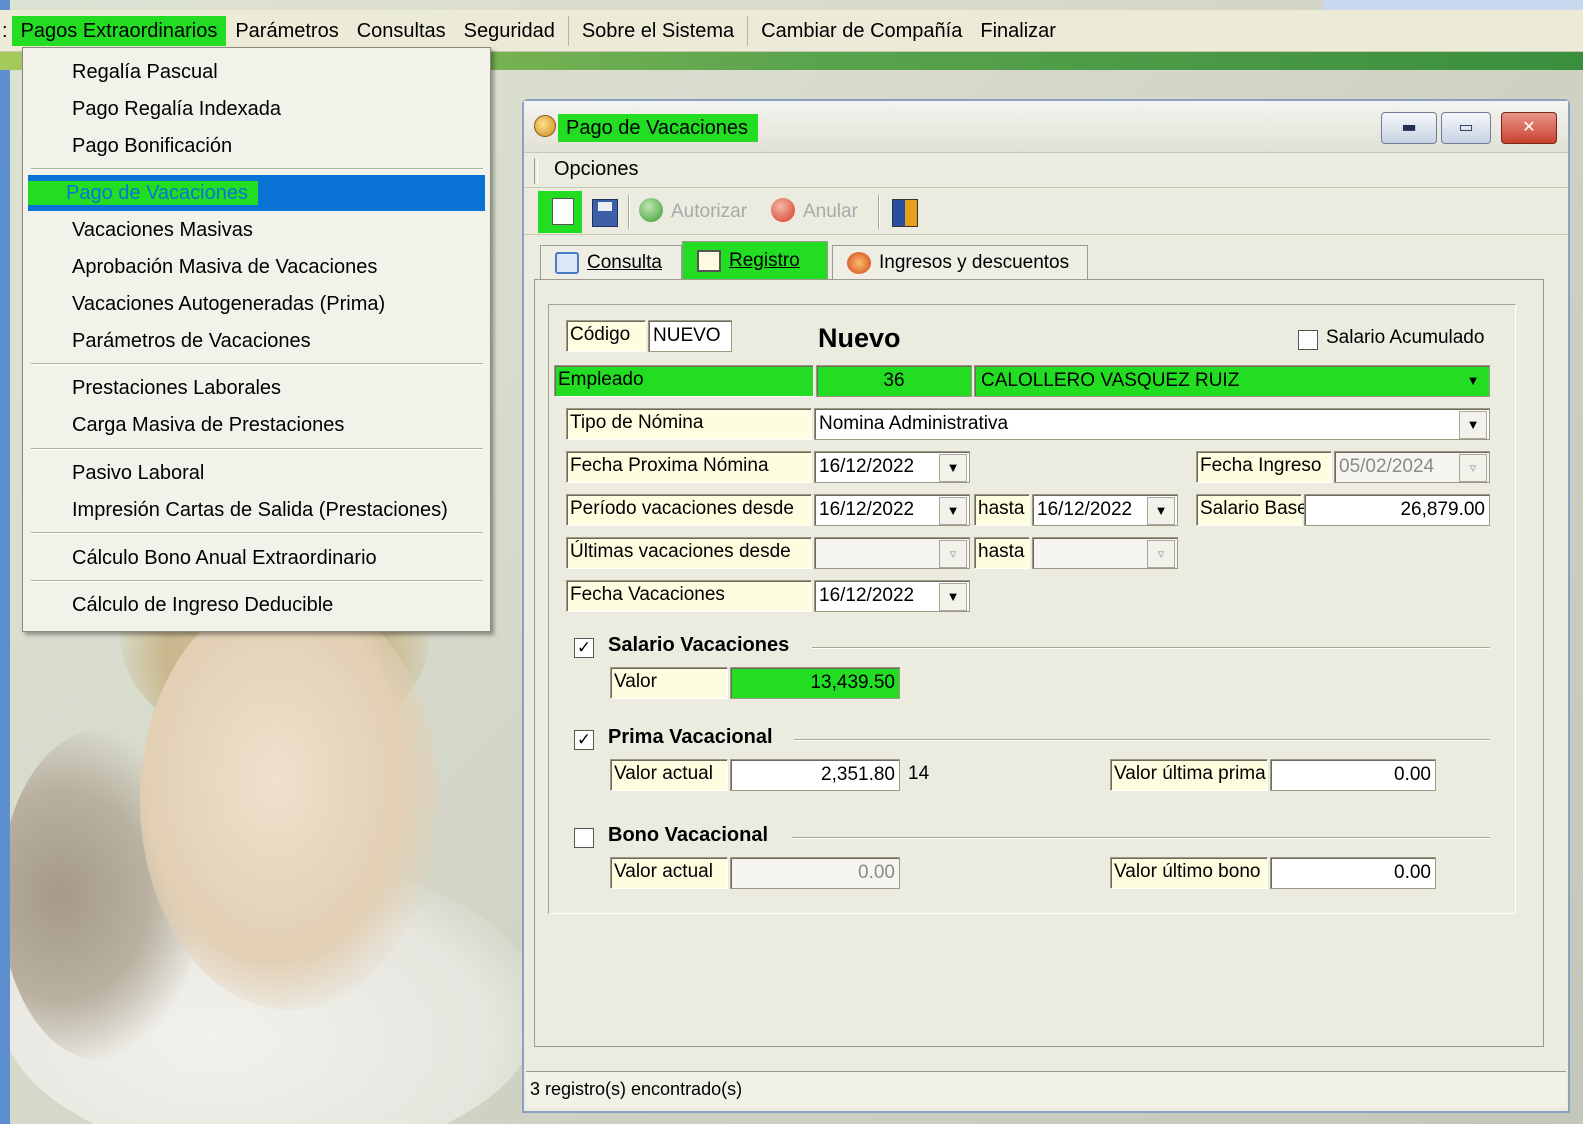 The height and width of the screenshot is (1124, 1583). Describe the element at coordinates (1046, 212) in the screenshot. I see `toolbar: Autorizar Anular` at that location.